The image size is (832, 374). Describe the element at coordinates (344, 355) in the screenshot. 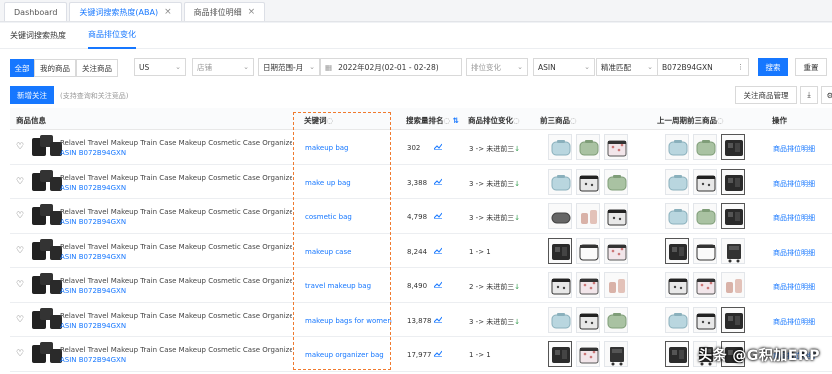

I see `keyword-link: makeup organizer bag` at that location.